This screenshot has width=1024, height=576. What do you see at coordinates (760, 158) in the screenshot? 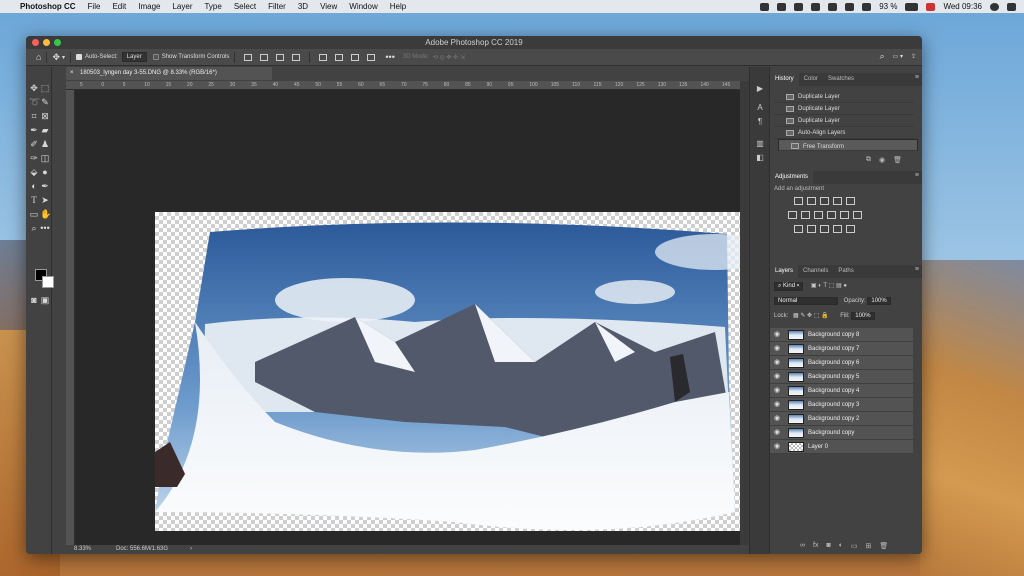
I see `brush-settings-icon: ◧` at bounding box center [760, 158].